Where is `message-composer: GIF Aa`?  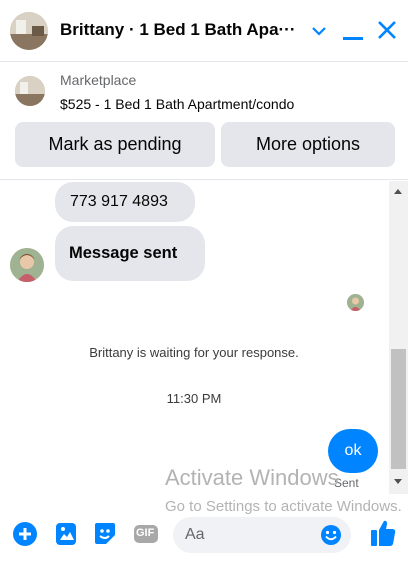
message-composer: GIF Aa is located at coordinates (204, 539).